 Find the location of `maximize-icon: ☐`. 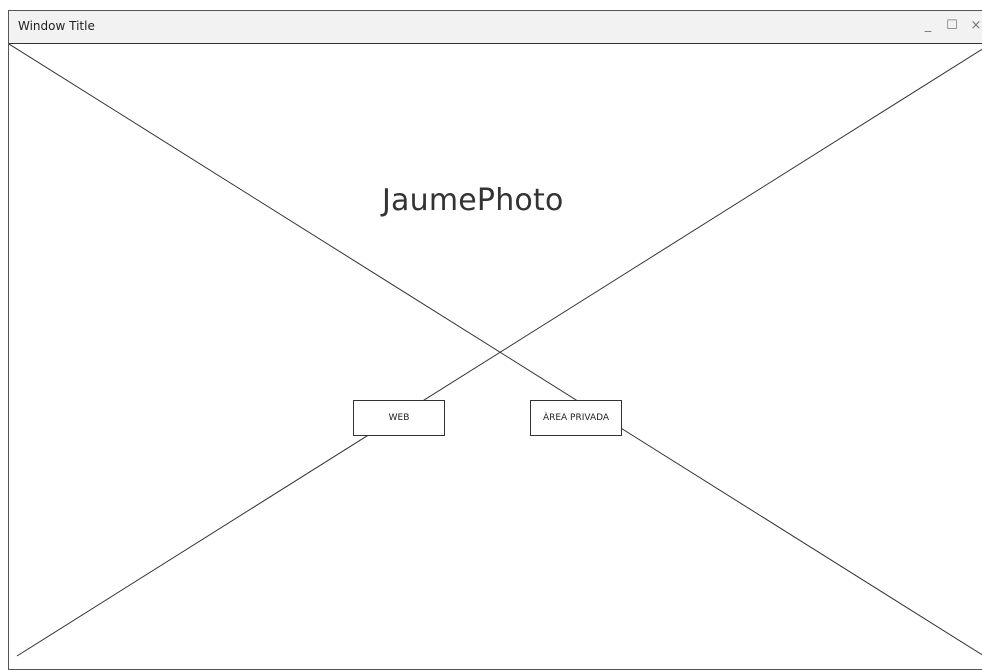

maximize-icon: ☐ is located at coordinates (952, 26).